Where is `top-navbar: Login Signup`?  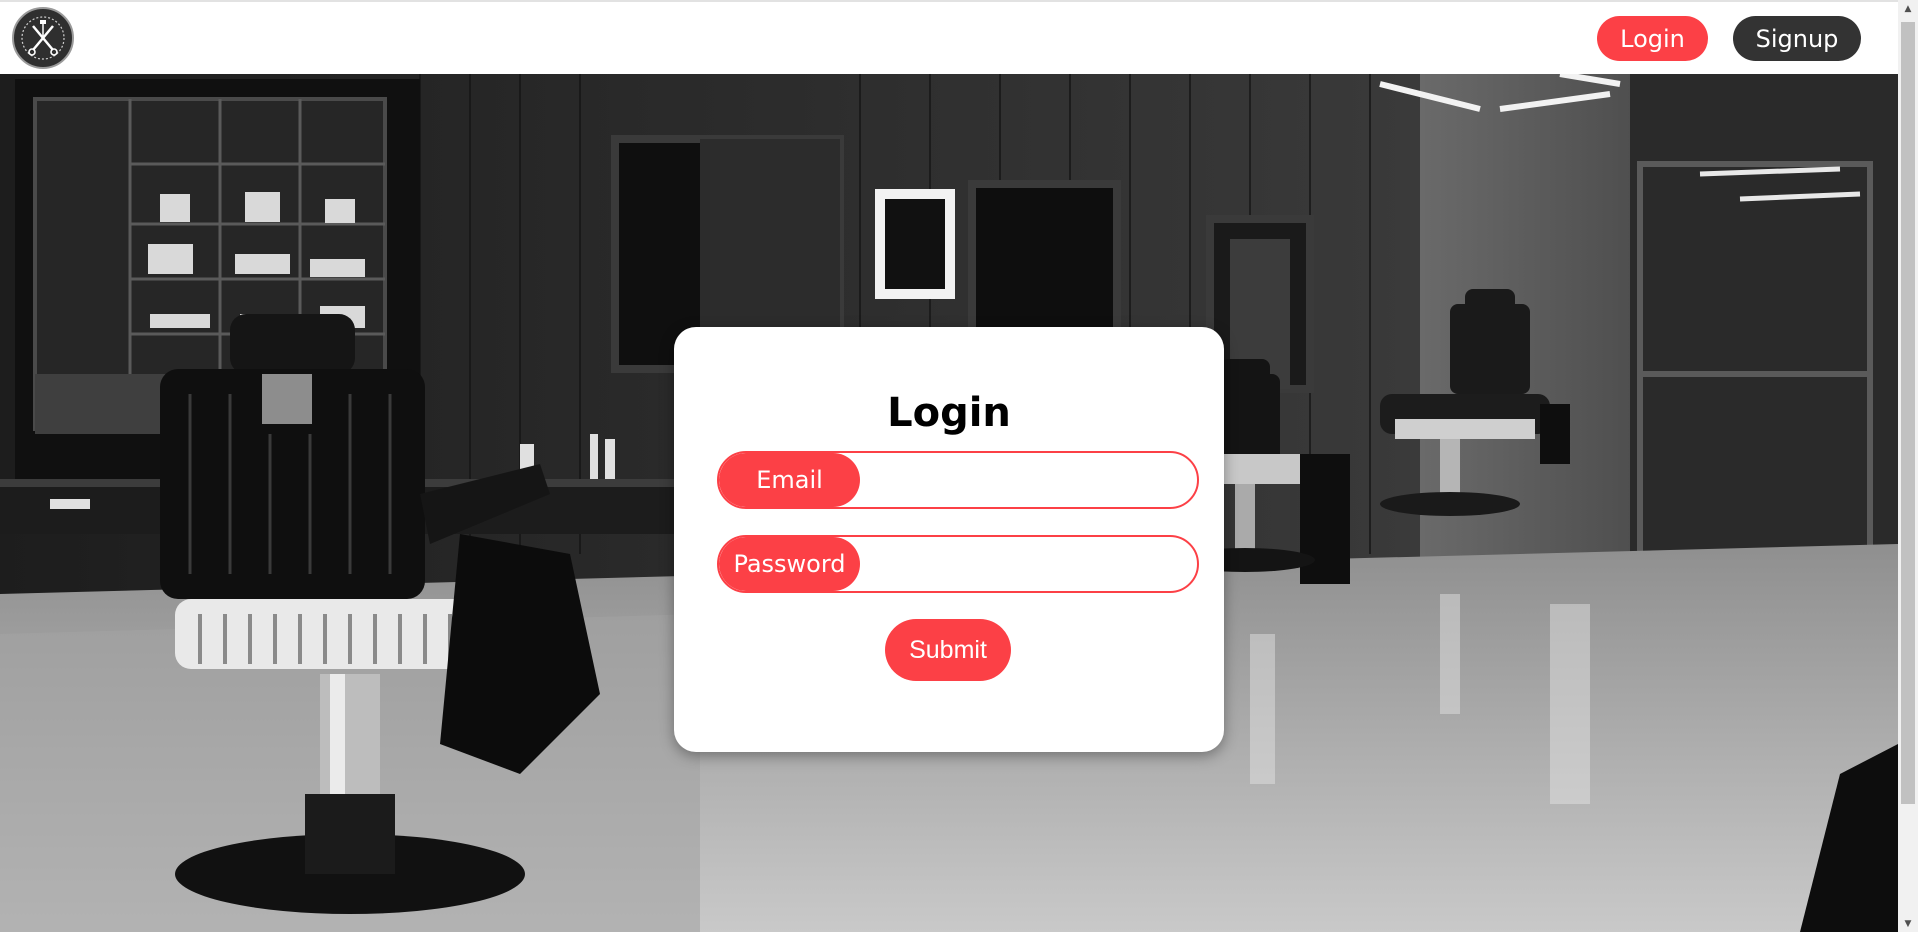
top-navbar: Login Signup is located at coordinates (949, 37).